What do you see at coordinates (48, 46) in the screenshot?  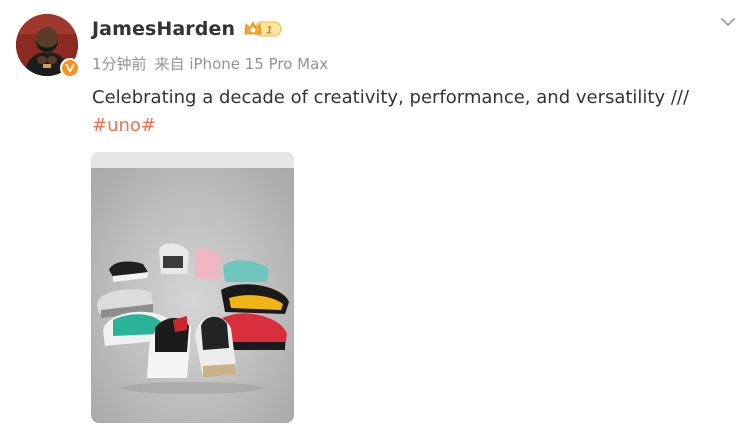 I see `avatar-wrapper` at bounding box center [48, 46].